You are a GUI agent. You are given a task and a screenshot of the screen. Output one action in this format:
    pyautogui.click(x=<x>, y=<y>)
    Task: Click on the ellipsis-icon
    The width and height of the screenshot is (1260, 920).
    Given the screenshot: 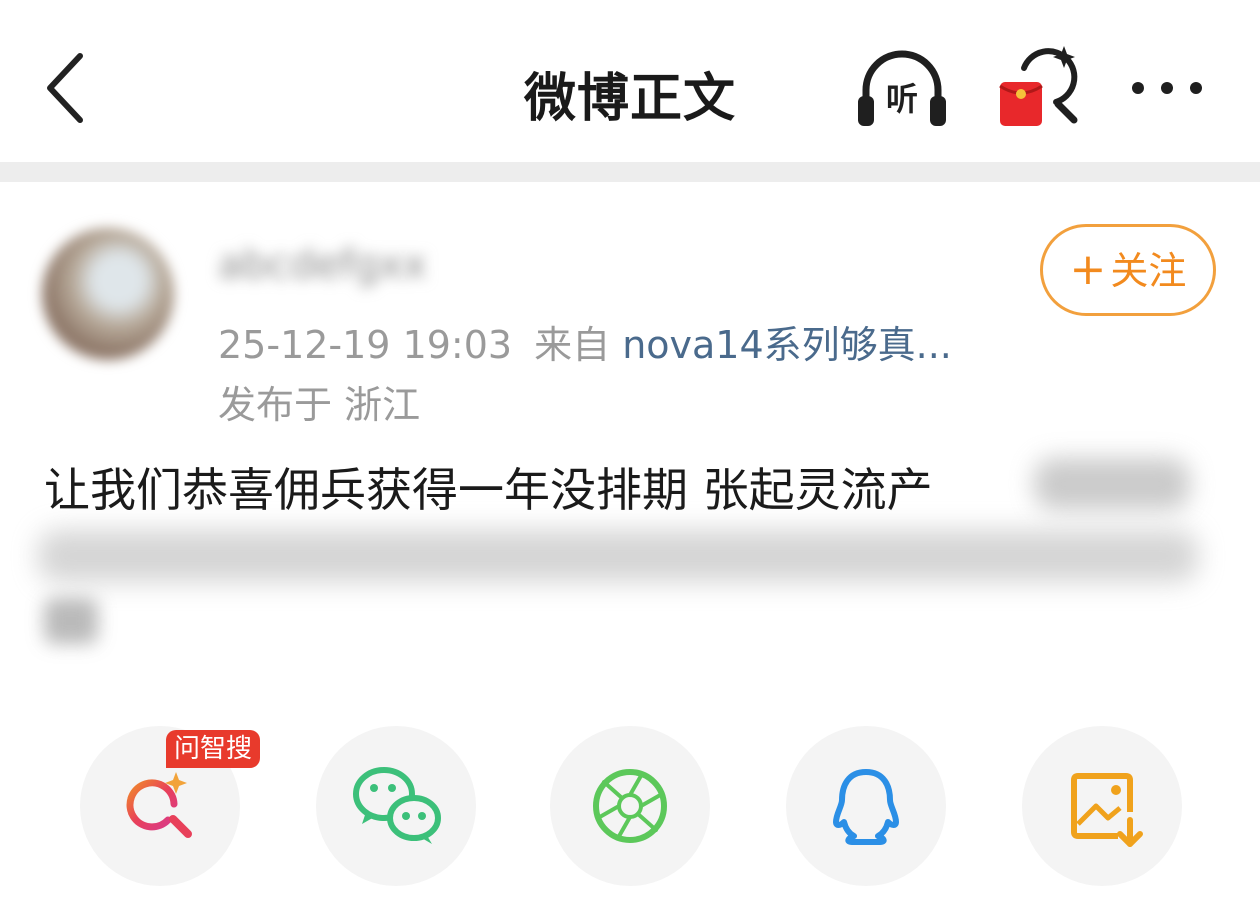 What is the action you would take?
    pyautogui.click(x=1167, y=88)
    